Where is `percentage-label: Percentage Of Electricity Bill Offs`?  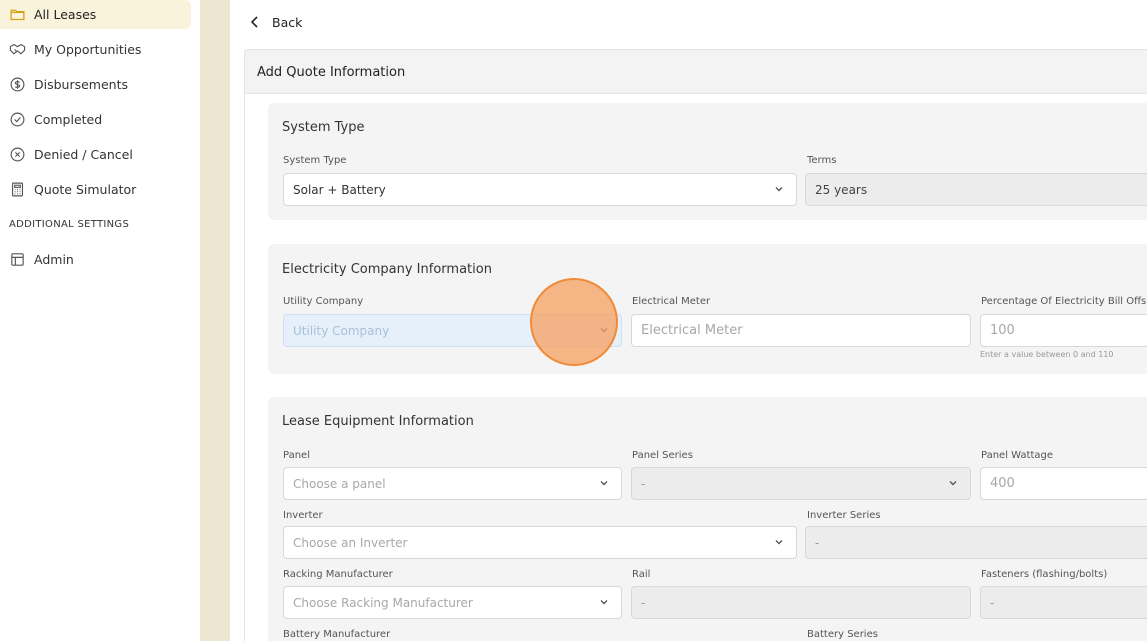 percentage-label: Percentage Of Electricity Bill Offs is located at coordinates (1064, 301).